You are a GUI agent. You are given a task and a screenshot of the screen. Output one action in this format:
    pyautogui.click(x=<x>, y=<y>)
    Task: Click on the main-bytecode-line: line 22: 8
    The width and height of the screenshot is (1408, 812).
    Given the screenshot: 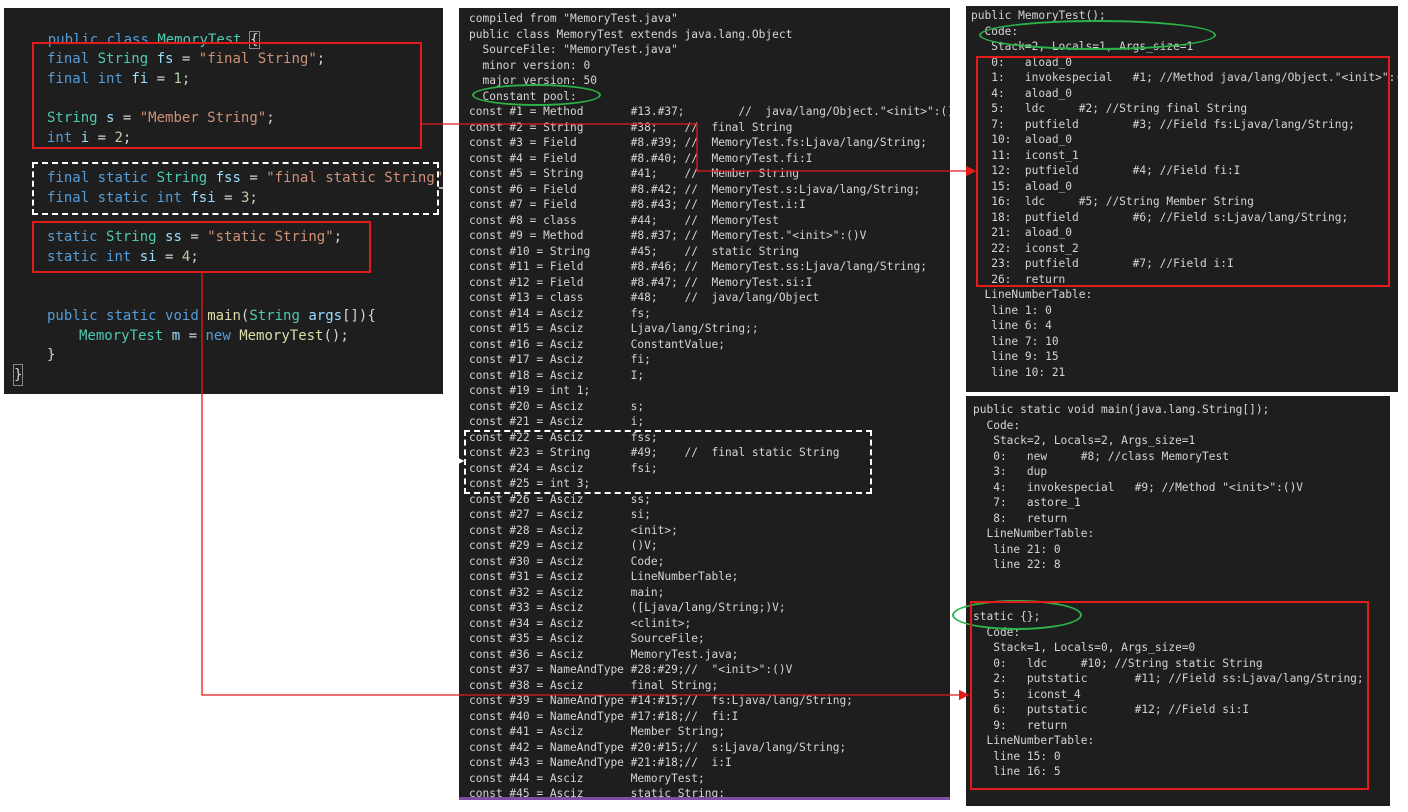 What is the action you would take?
    pyautogui.click(x=1017, y=564)
    